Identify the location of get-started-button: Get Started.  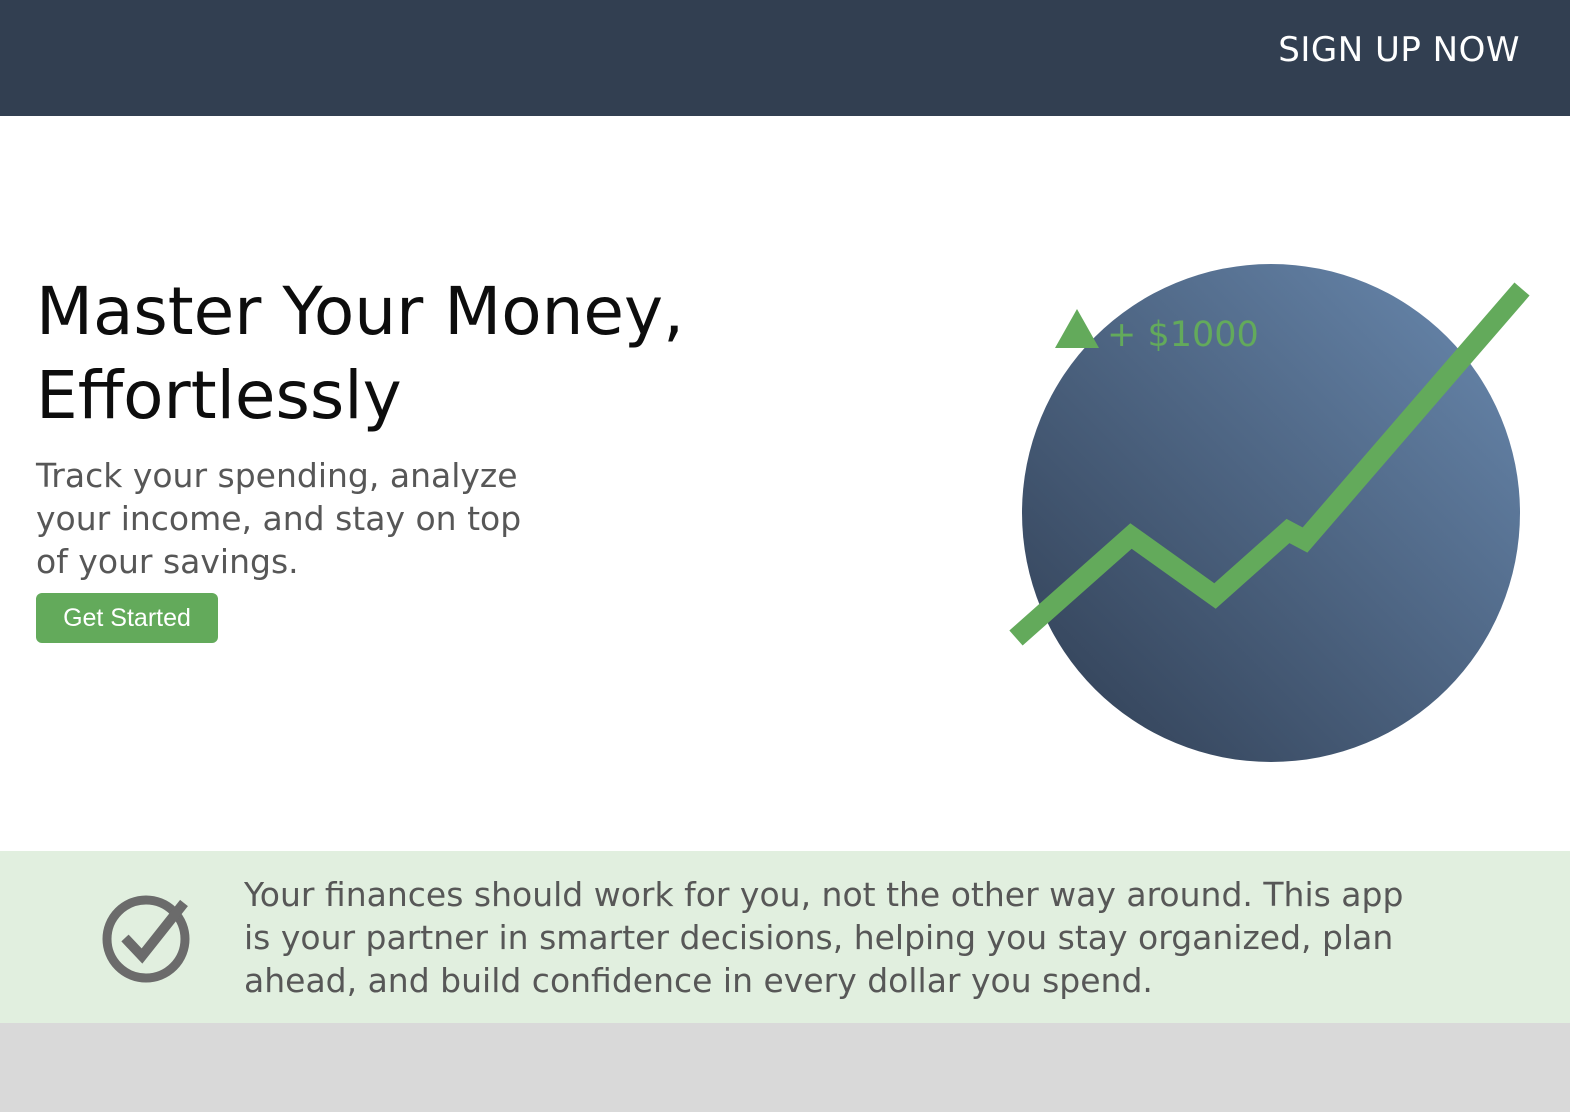
(127, 618).